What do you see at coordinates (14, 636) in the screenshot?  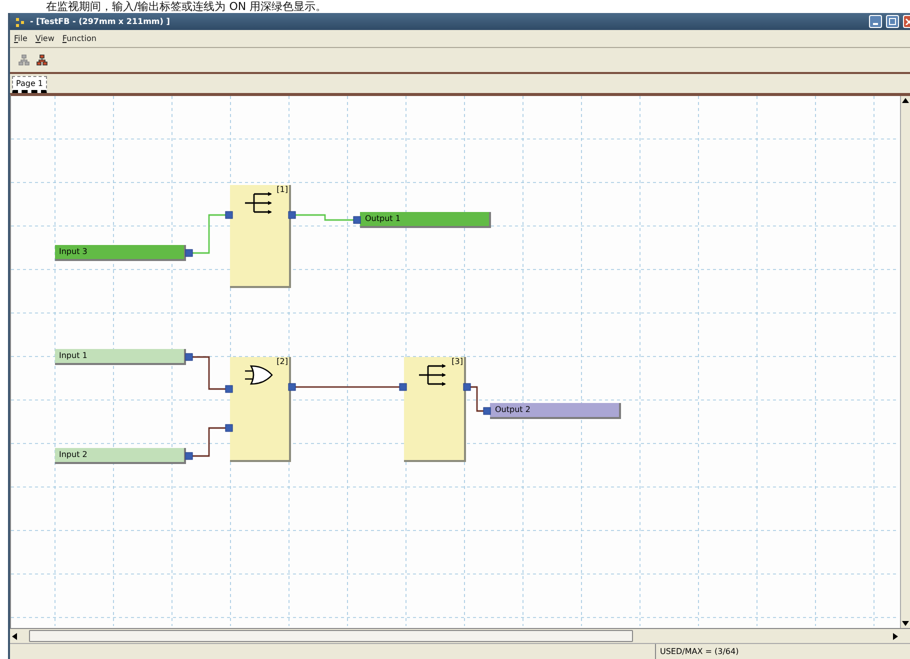 I see `scroll-left-icon` at bounding box center [14, 636].